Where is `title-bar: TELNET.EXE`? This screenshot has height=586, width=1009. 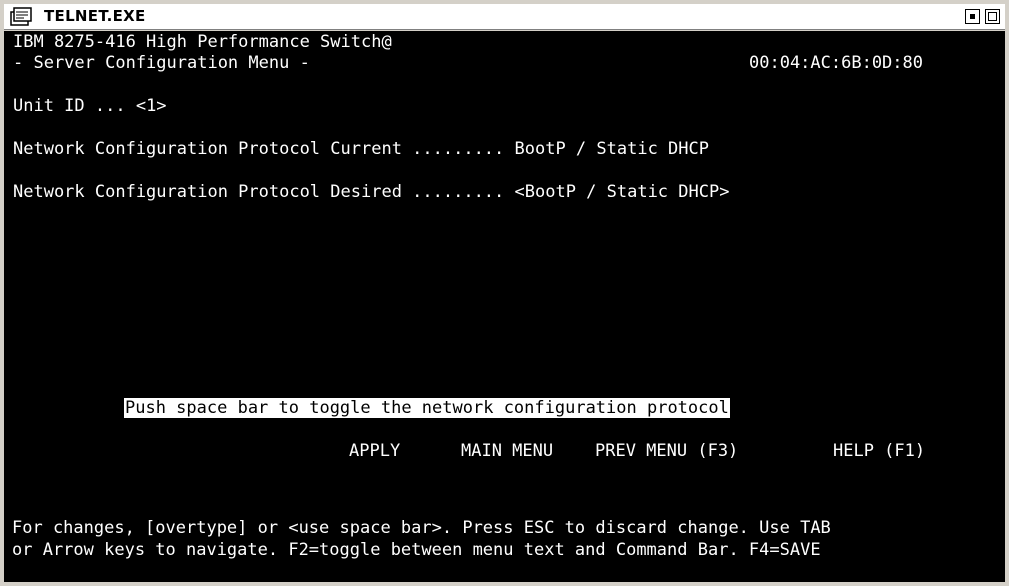
title-bar: TELNET.EXE is located at coordinates (504, 17).